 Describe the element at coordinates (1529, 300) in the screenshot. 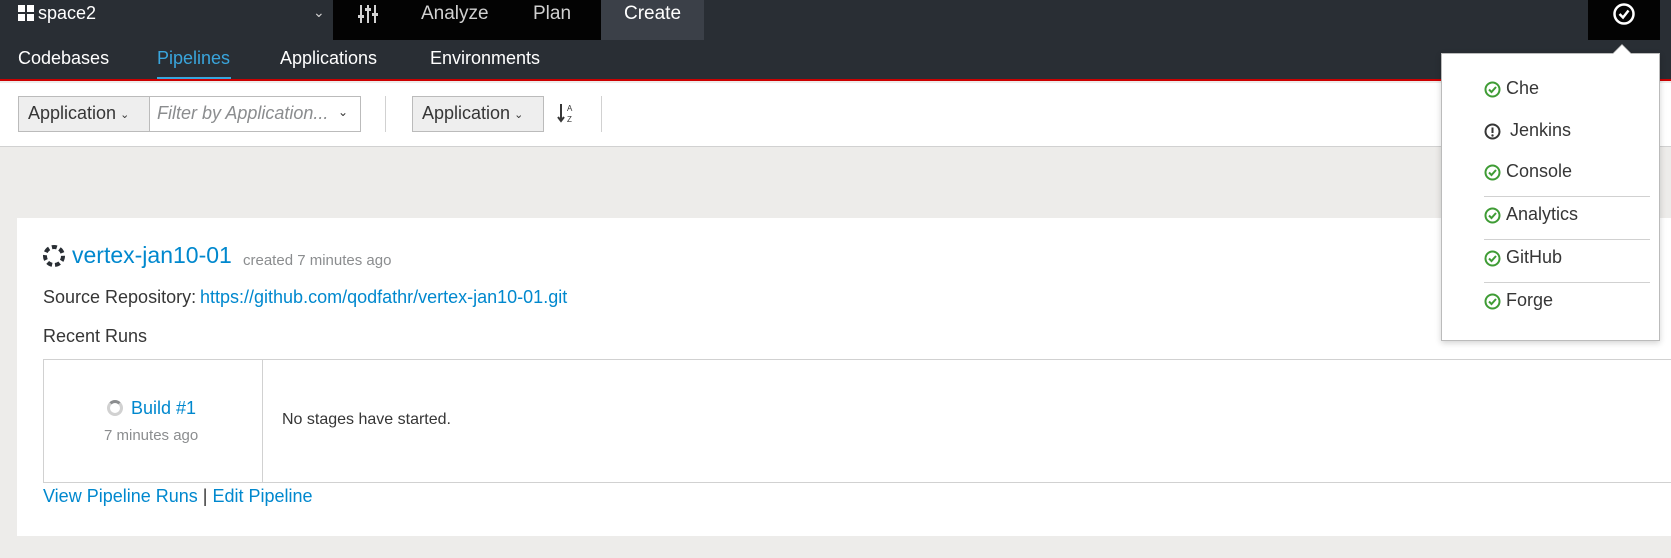

I see `status-item-forge: Forge` at that location.